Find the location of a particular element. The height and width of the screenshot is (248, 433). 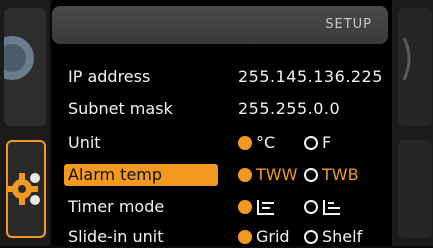

timer-mode-b-icon is located at coordinates (331, 207).